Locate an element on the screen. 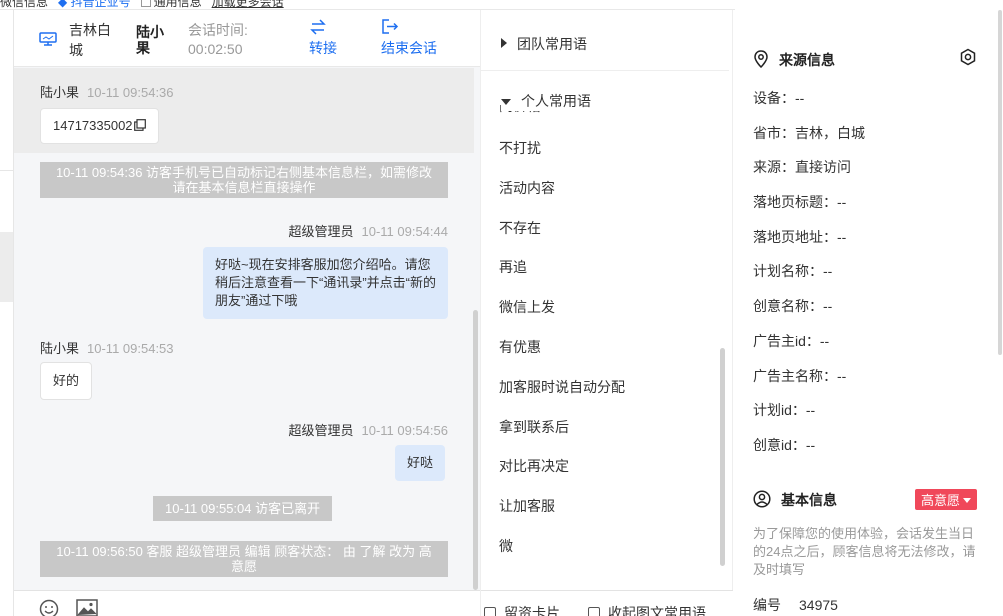 This screenshot has width=1003, height=616. emoji-icon is located at coordinates (49, 607).